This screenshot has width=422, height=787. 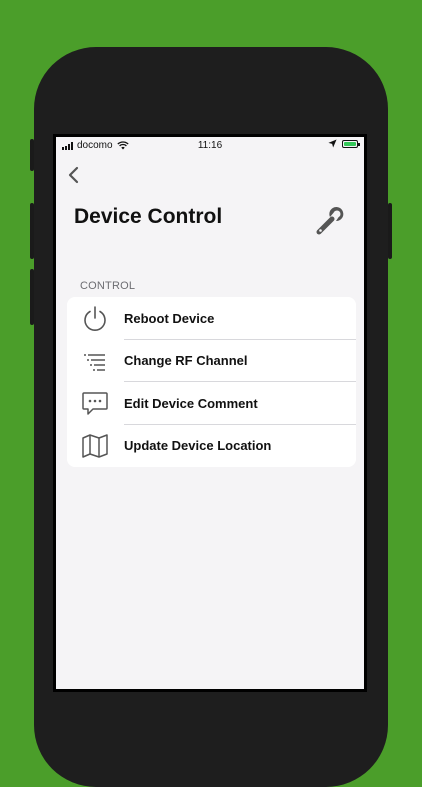 I want to click on status-time: 11:16, so click(x=210, y=145).